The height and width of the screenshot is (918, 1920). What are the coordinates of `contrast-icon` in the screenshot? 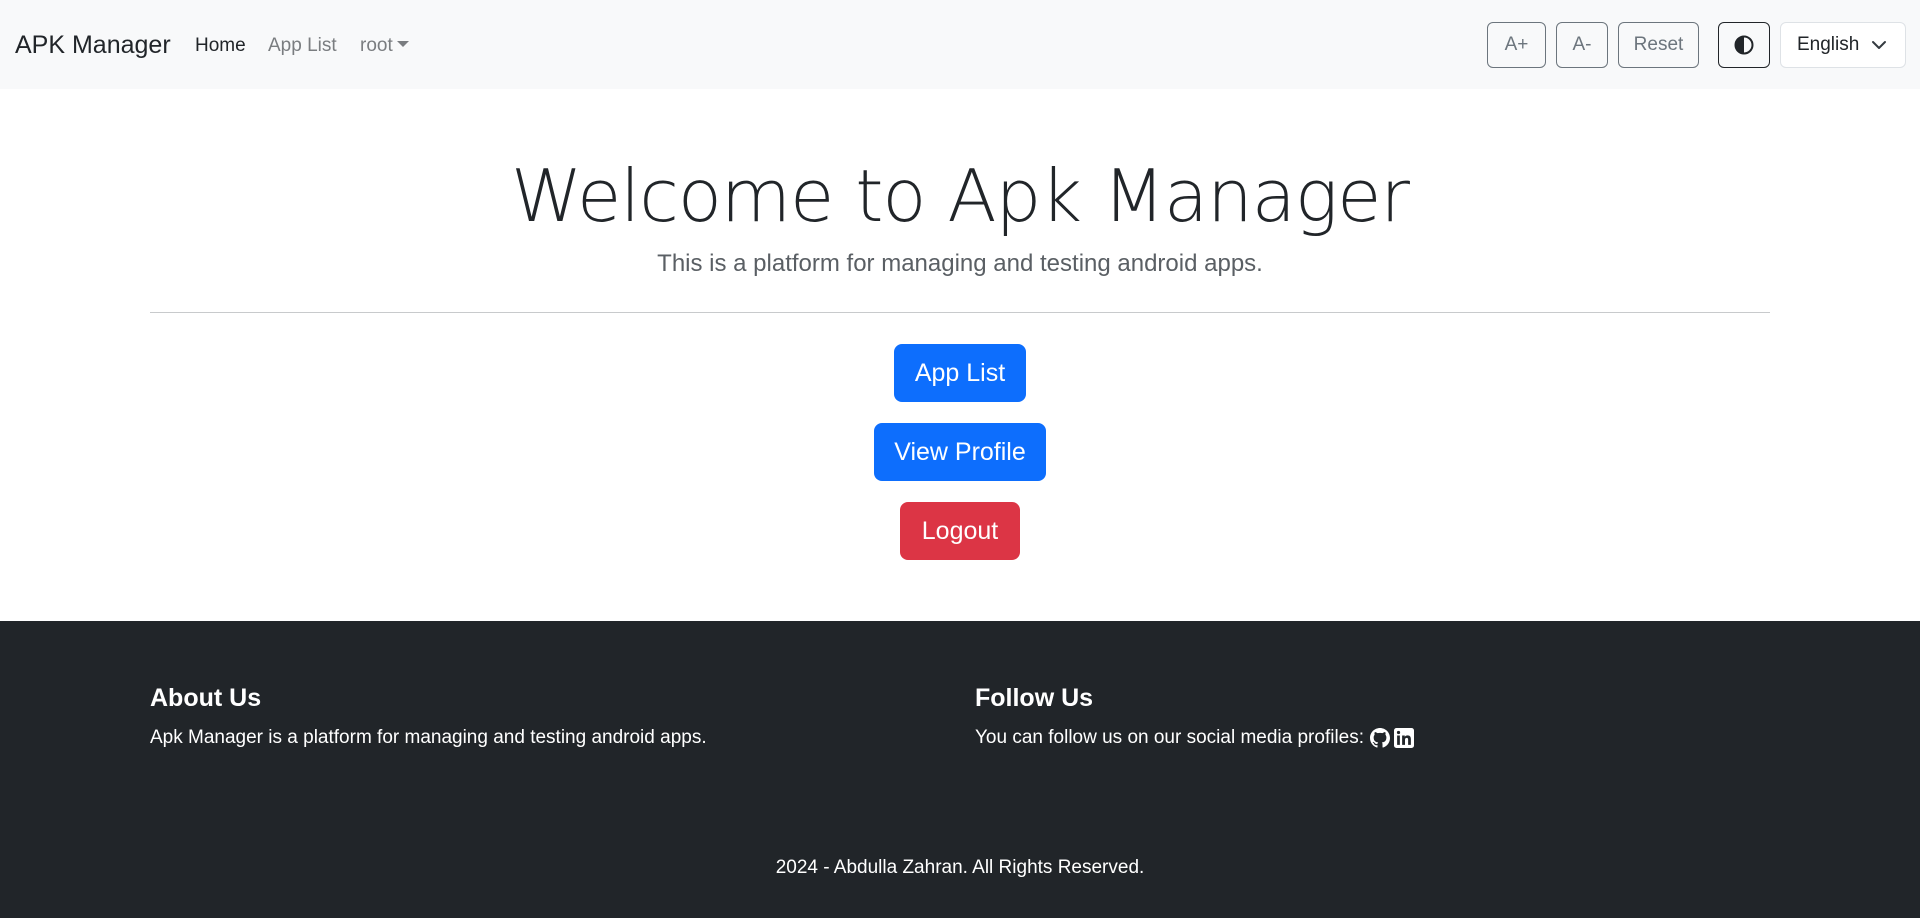 It's located at (1744, 45).